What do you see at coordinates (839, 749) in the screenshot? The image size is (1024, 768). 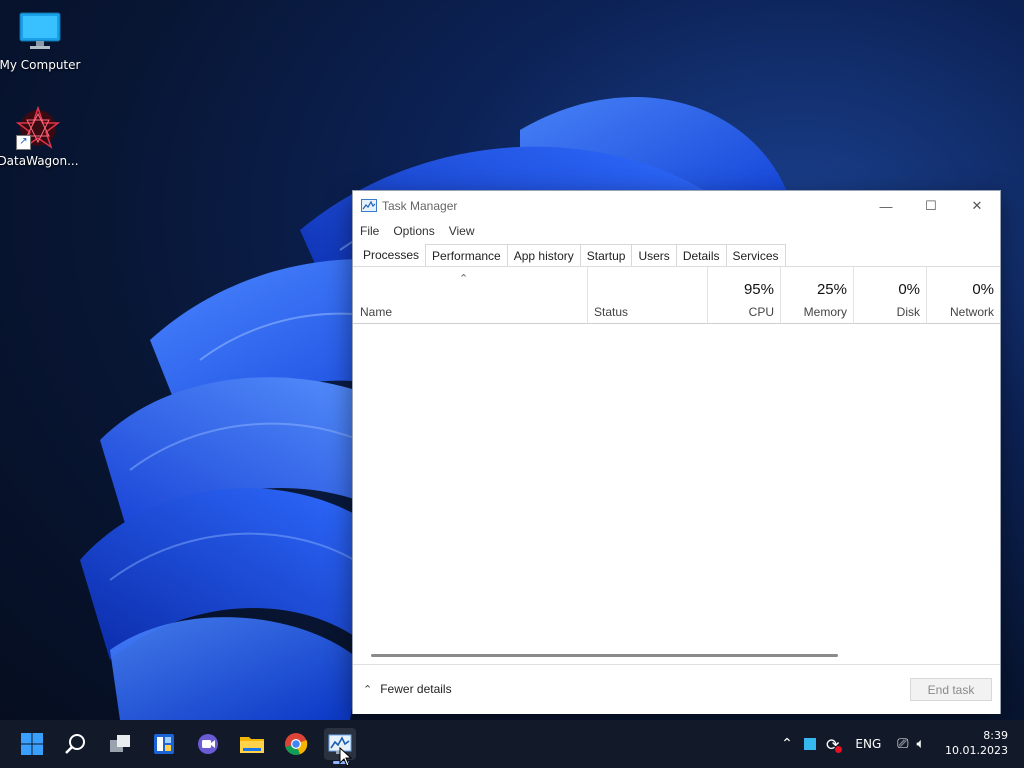 I see `alert-dot-icon` at bounding box center [839, 749].